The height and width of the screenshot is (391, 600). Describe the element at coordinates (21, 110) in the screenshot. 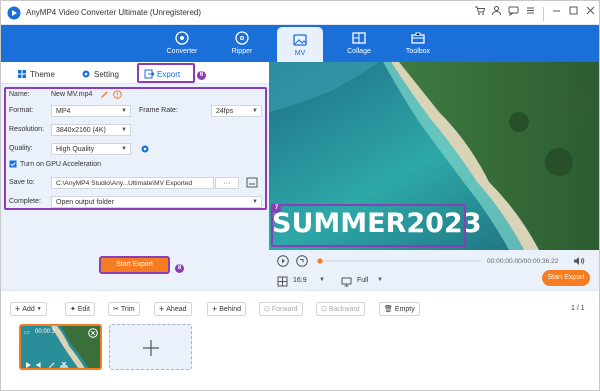

I see `format-label: Format:` at that location.